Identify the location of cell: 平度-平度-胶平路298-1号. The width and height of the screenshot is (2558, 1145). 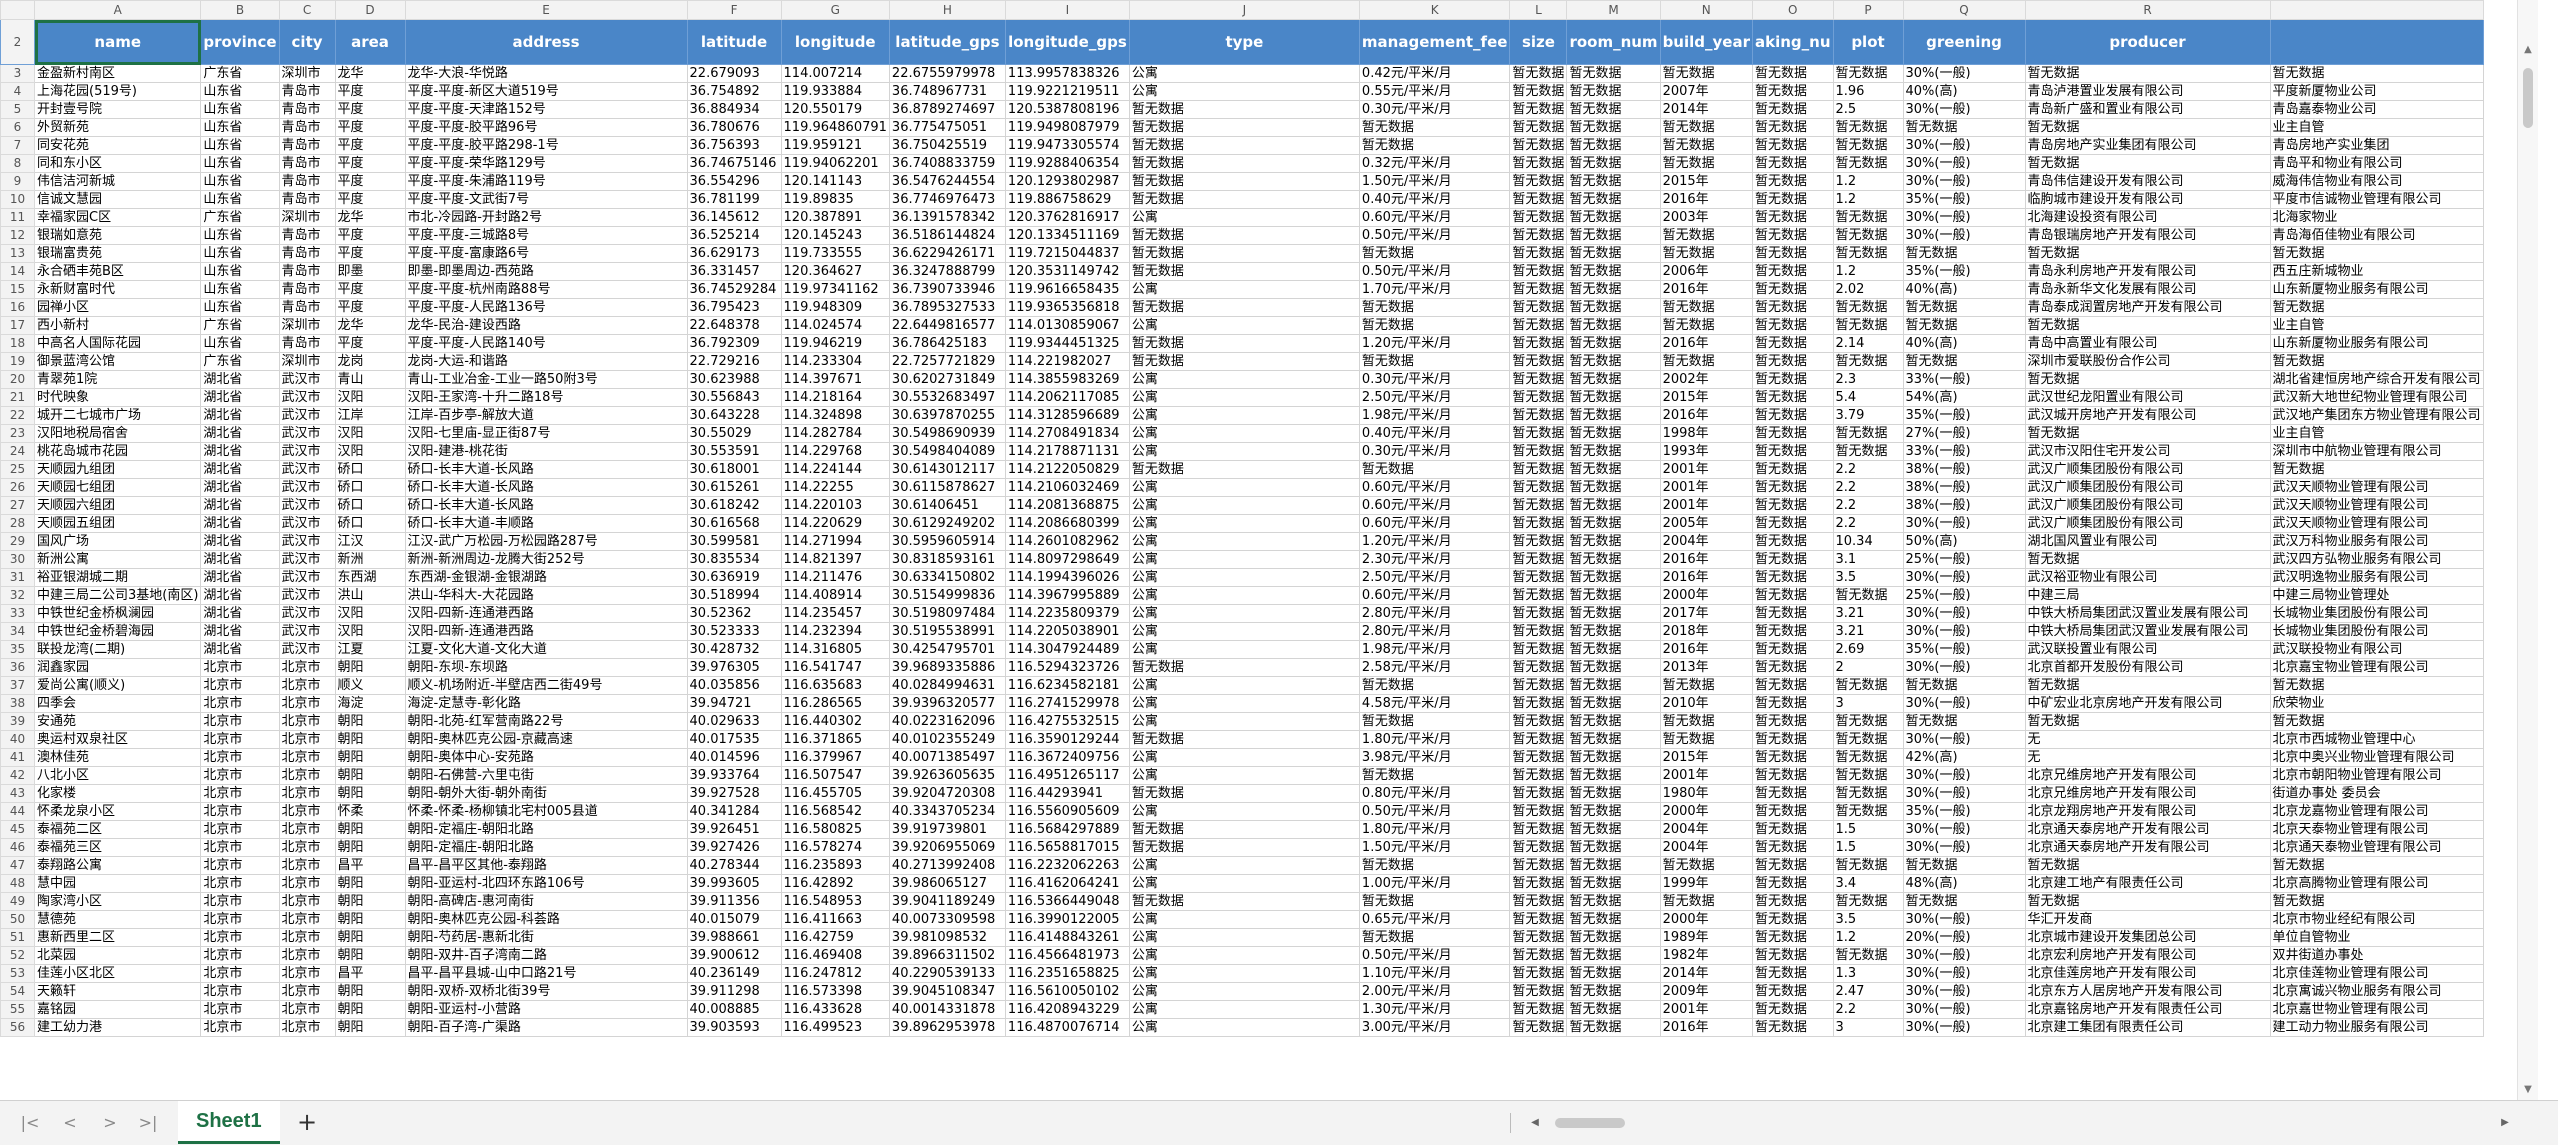
(546, 145).